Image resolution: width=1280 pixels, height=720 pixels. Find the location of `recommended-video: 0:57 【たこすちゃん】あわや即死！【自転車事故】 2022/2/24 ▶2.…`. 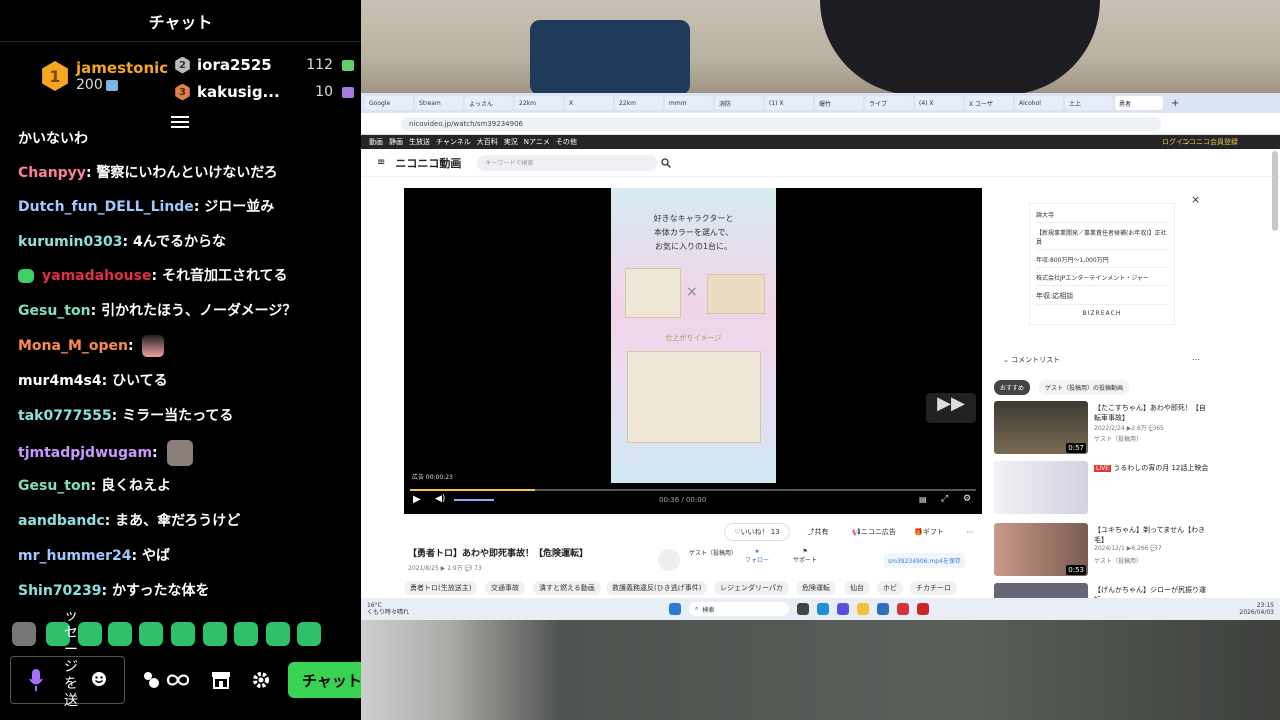

recommended-video: 0:57 【たこすちゃん】あわや即死！【自転車事故】 2022/2/24 ▶2.… is located at coordinates (1102, 428).